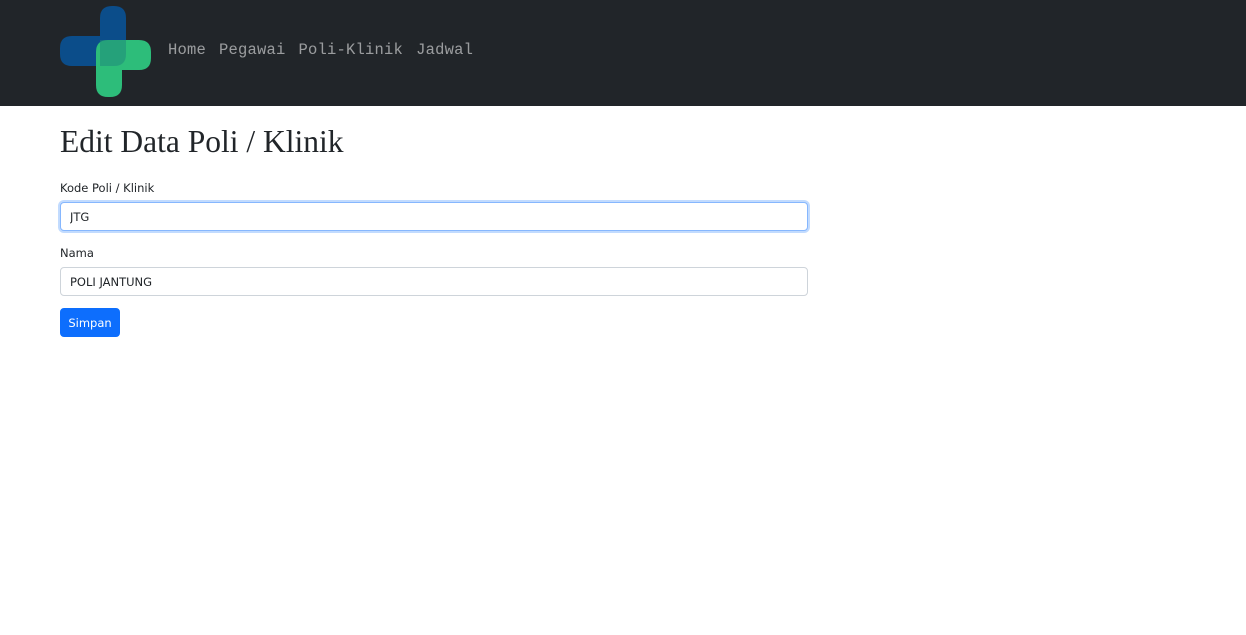 This screenshot has height=635, width=1246. What do you see at coordinates (434, 281) in the screenshot?
I see `nama-input` at bounding box center [434, 281].